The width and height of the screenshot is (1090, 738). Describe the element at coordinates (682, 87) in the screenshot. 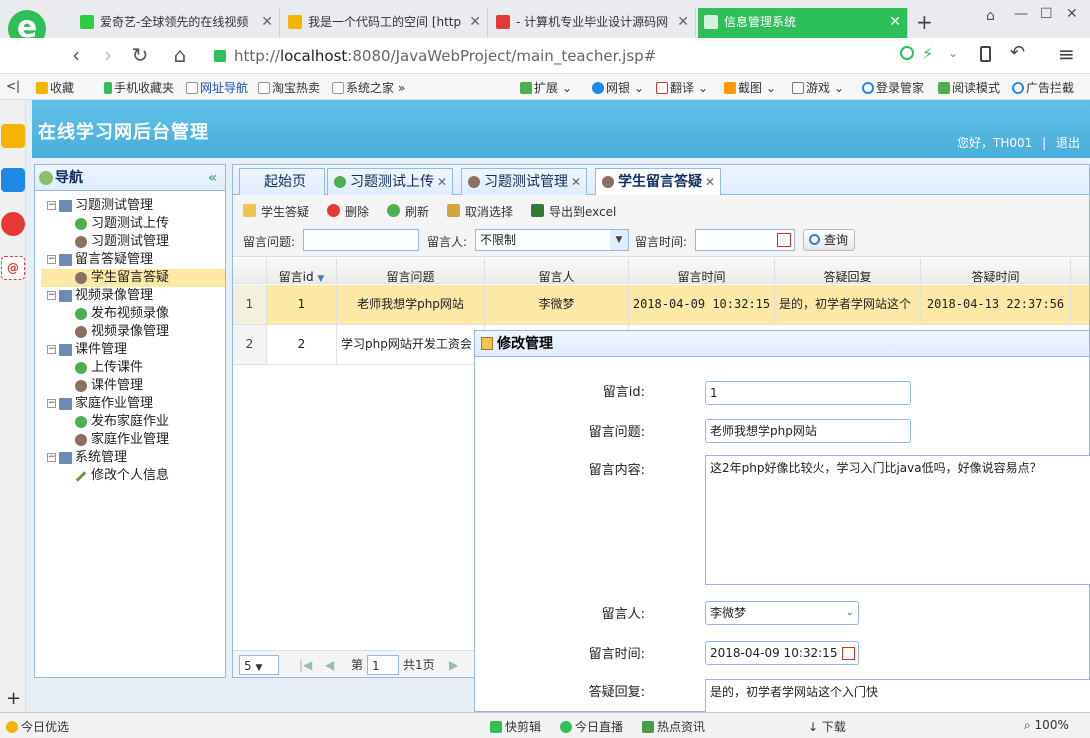

I see `toolbar-translate: 翻译 ⌄` at that location.